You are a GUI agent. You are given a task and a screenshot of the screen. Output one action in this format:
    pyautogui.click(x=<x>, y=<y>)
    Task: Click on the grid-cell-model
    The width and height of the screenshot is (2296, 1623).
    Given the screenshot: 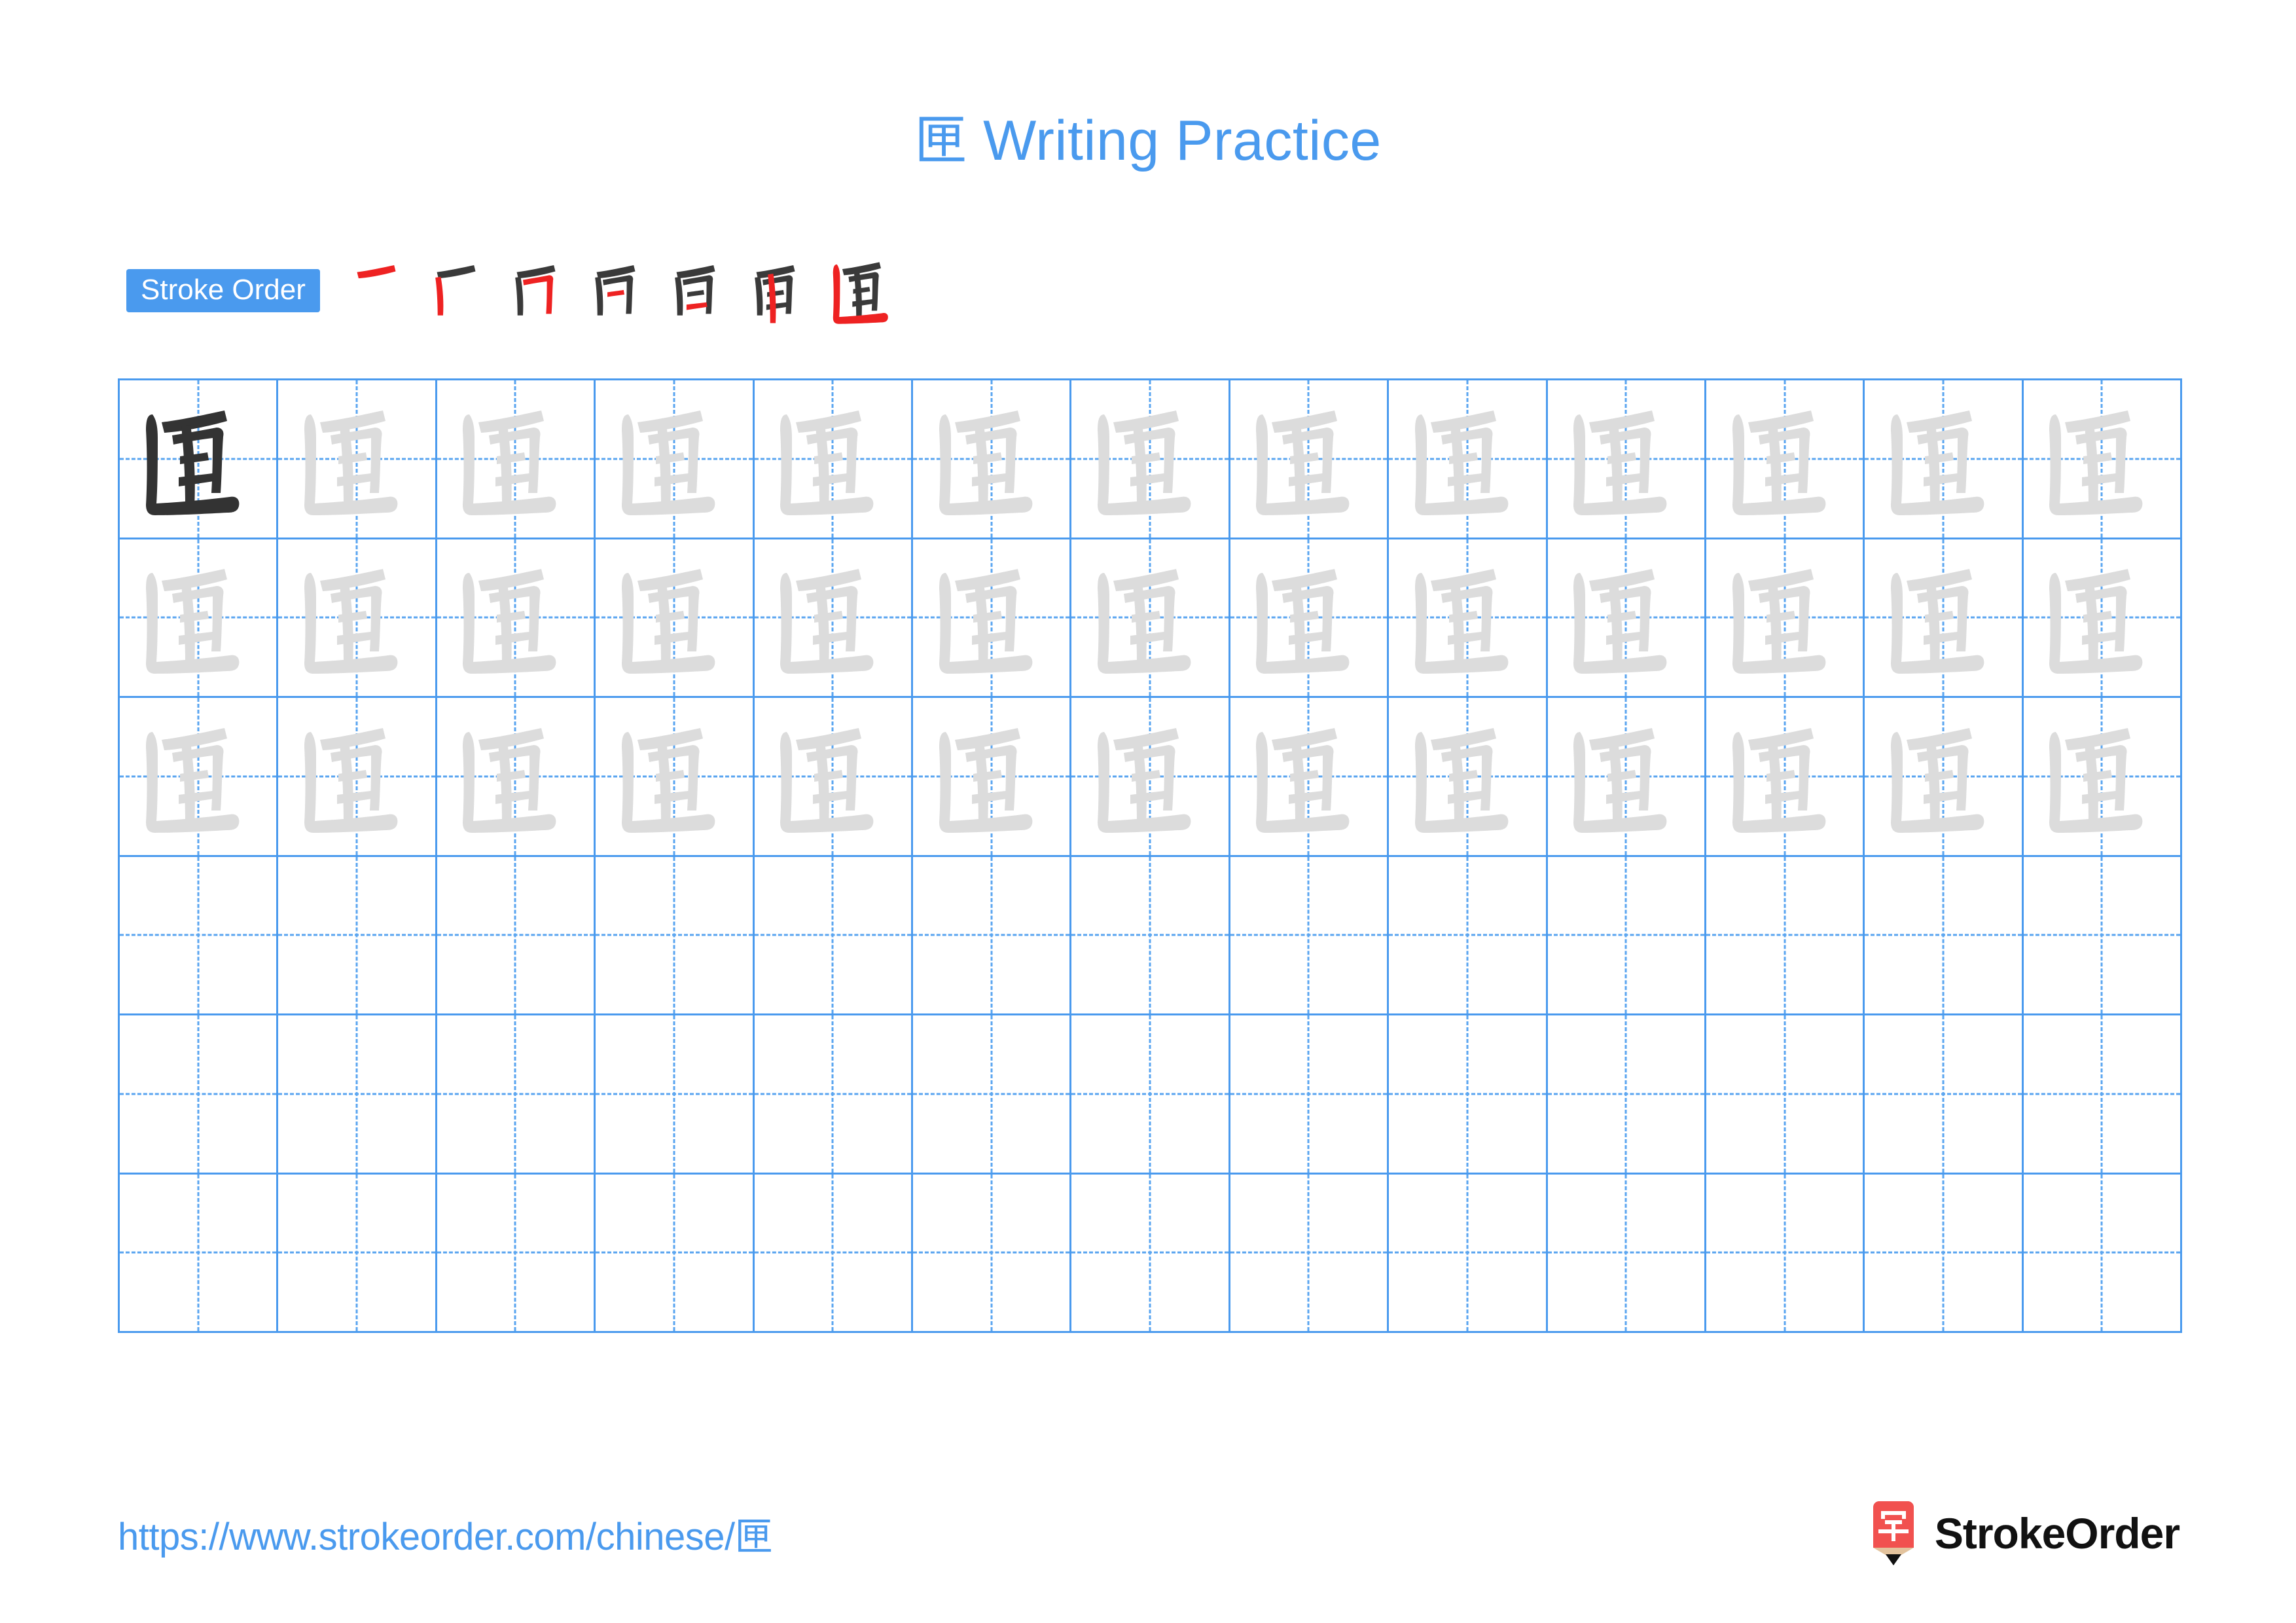 What is the action you would take?
    pyautogui.click(x=198, y=458)
    